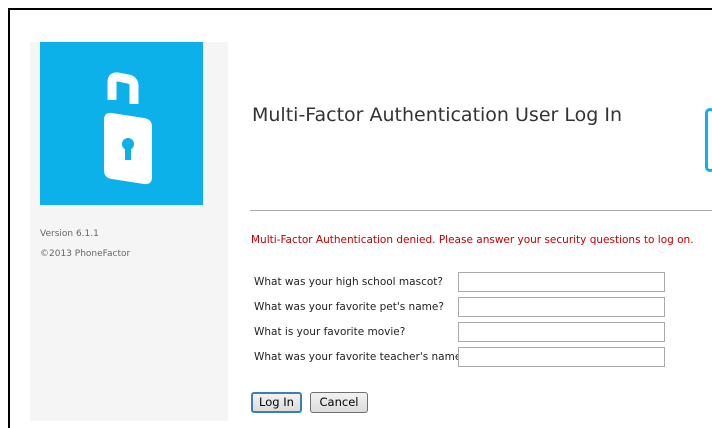 Image resolution: width=712 pixels, height=428 pixels. I want to click on version-text: Version 6.1.1, so click(69, 234).